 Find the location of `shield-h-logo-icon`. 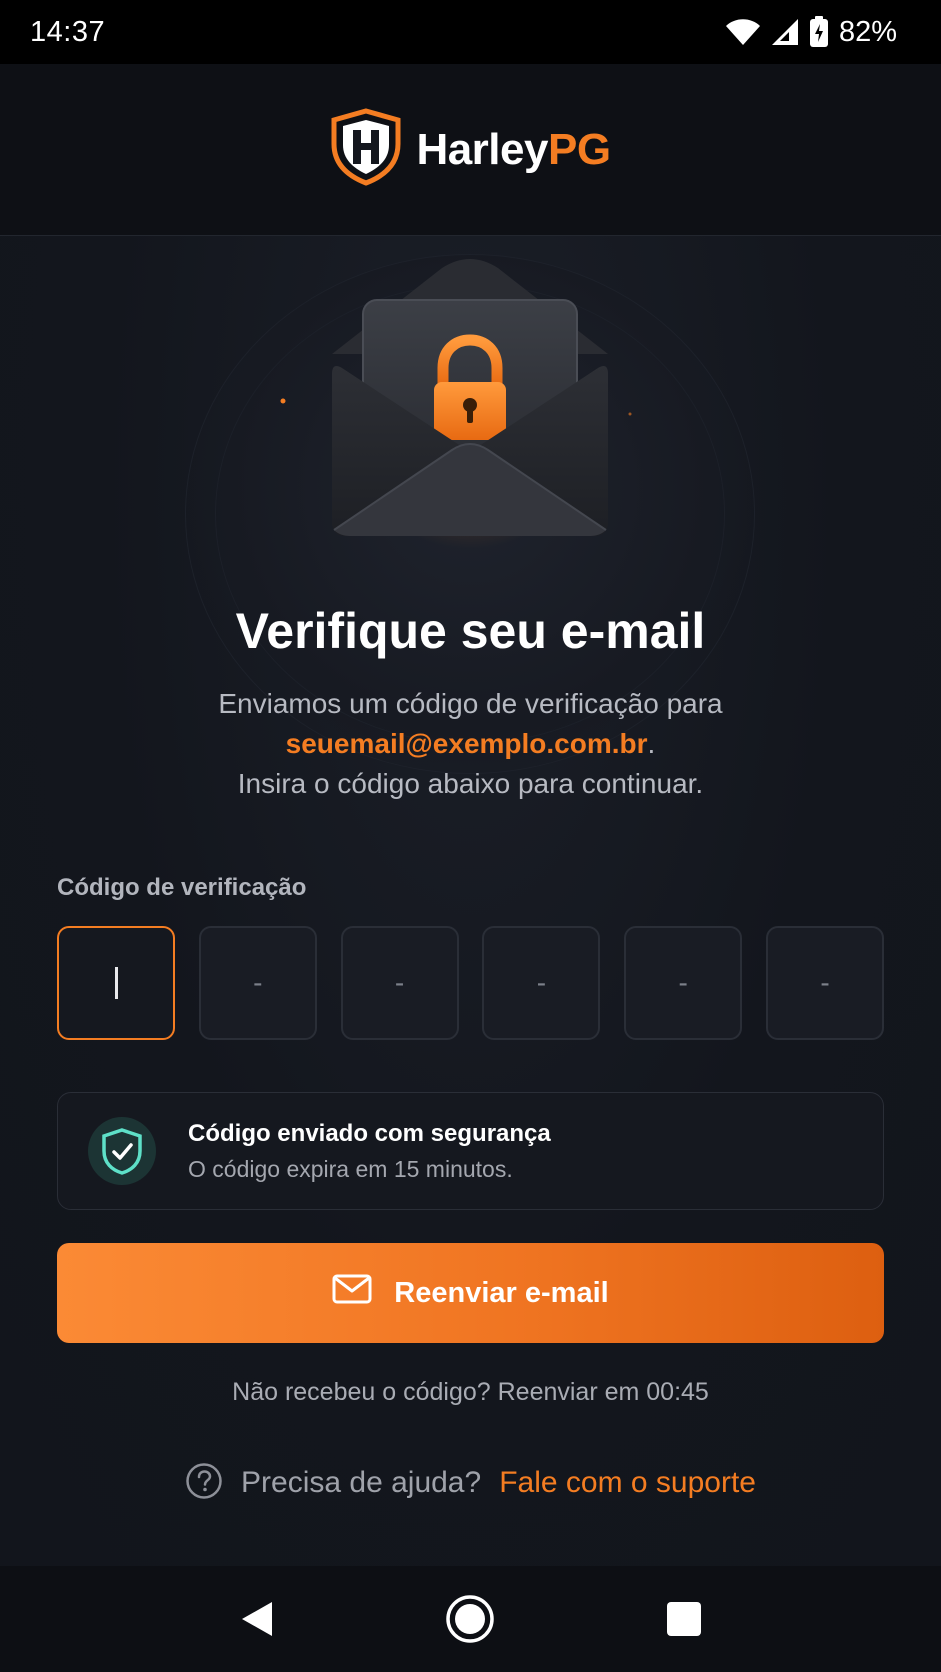

shield-h-logo-icon is located at coordinates (366, 149).